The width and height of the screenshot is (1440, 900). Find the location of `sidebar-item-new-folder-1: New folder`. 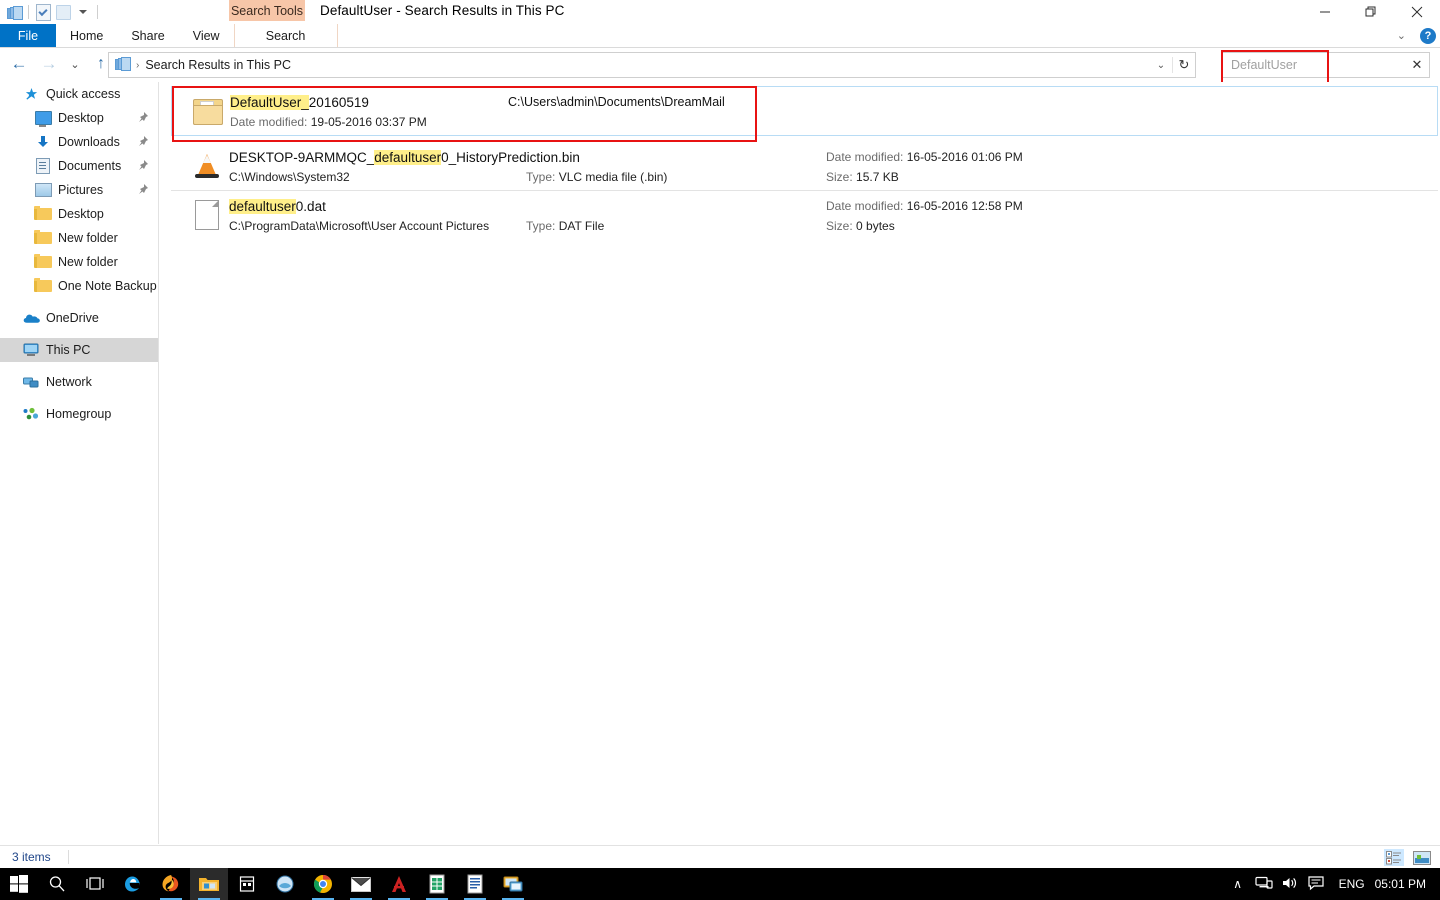

sidebar-item-new-folder-1: New folder is located at coordinates (79, 238).